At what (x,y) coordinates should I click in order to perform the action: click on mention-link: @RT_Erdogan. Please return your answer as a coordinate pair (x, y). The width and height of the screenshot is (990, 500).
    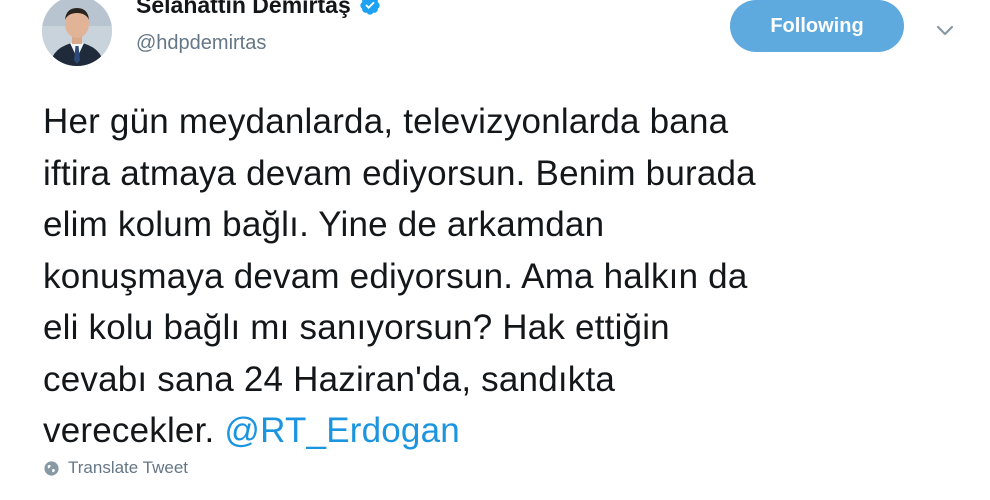
    Looking at the image, I should click on (342, 430).